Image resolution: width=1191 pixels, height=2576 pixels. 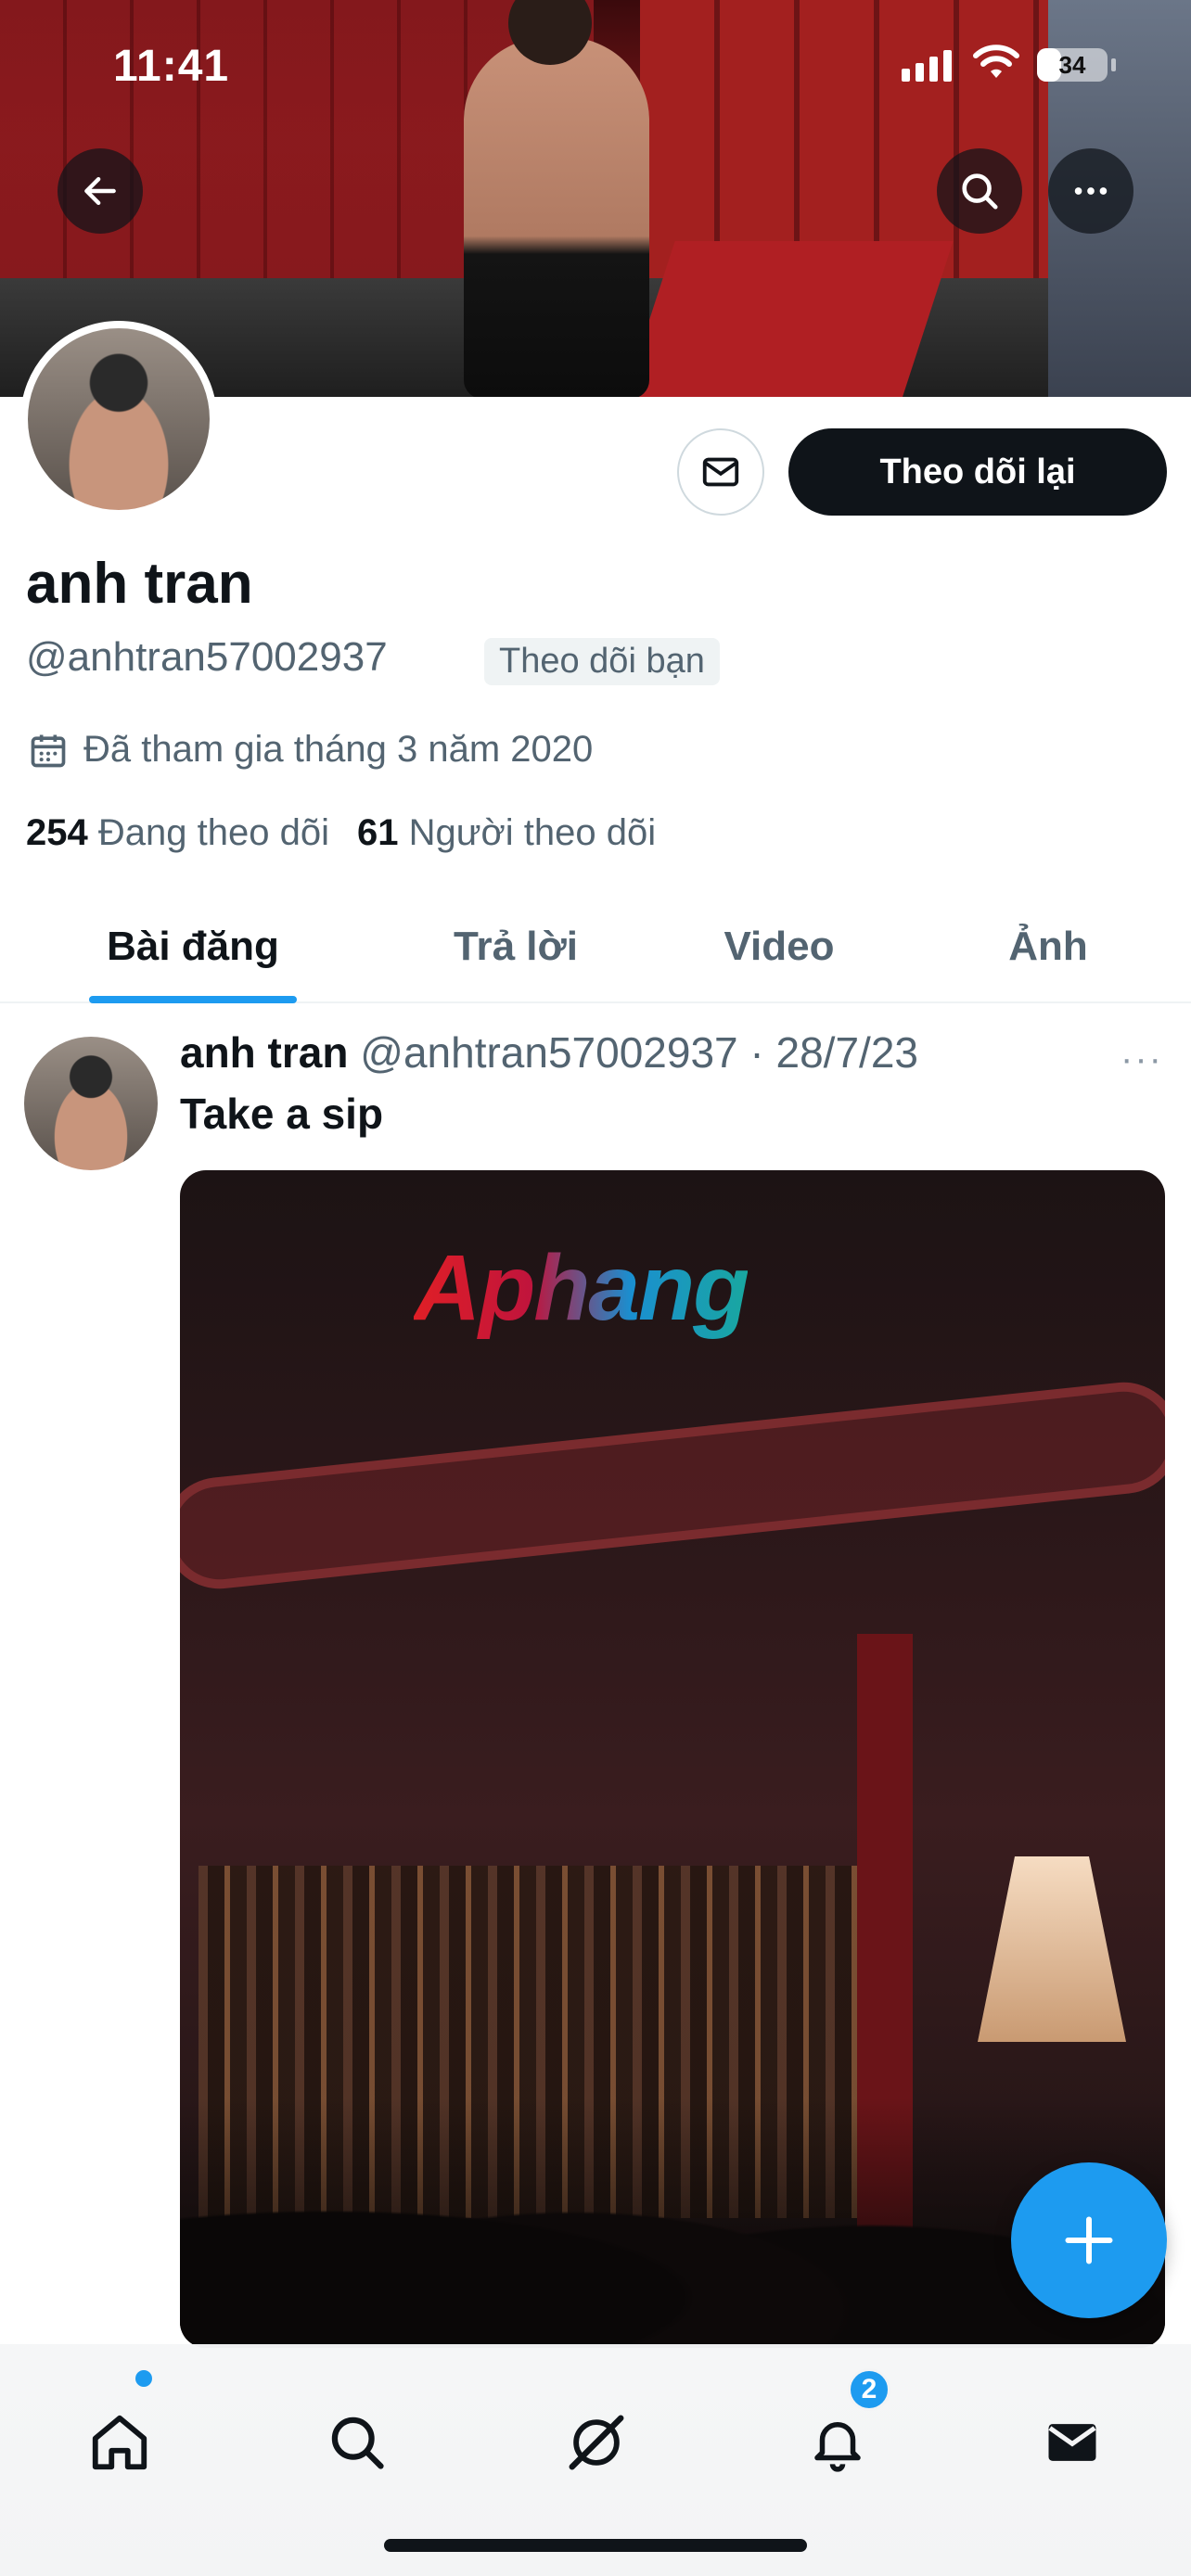 I want to click on nav-messages, so click(x=1072, y=2442).